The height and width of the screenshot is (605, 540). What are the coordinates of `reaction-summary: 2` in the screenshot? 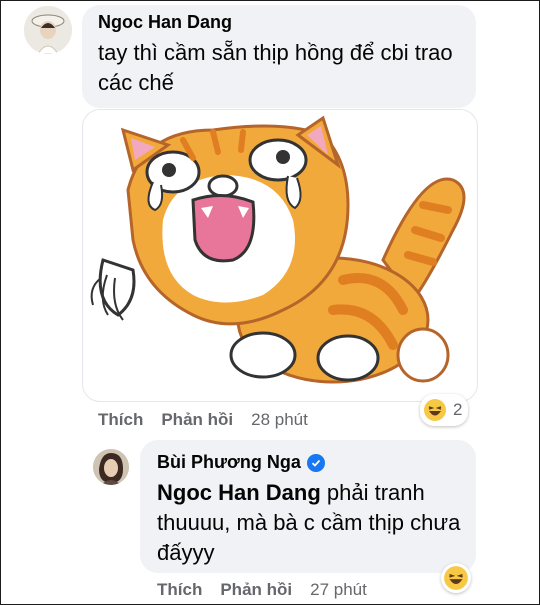 It's located at (444, 410).